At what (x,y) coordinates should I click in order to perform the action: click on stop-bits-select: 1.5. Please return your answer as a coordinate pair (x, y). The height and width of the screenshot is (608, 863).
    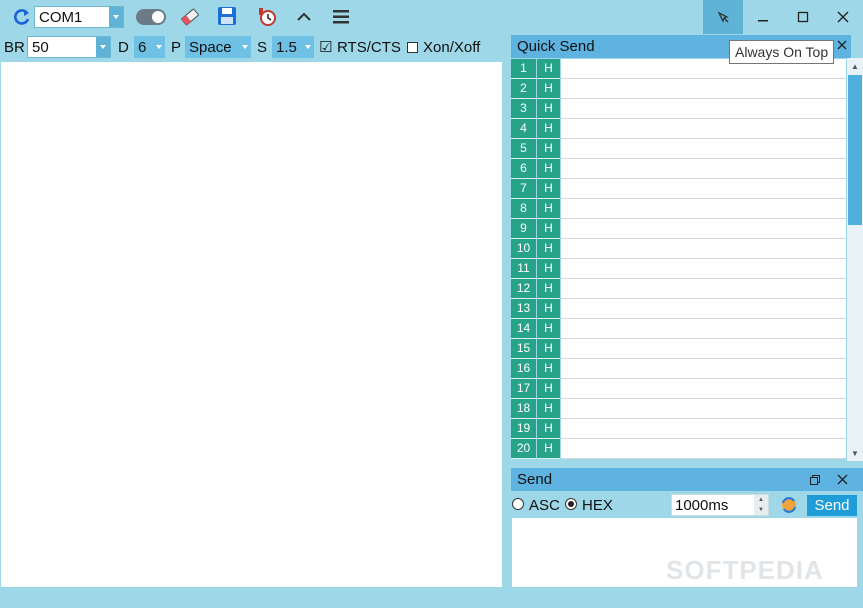
    Looking at the image, I should click on (293, 47).